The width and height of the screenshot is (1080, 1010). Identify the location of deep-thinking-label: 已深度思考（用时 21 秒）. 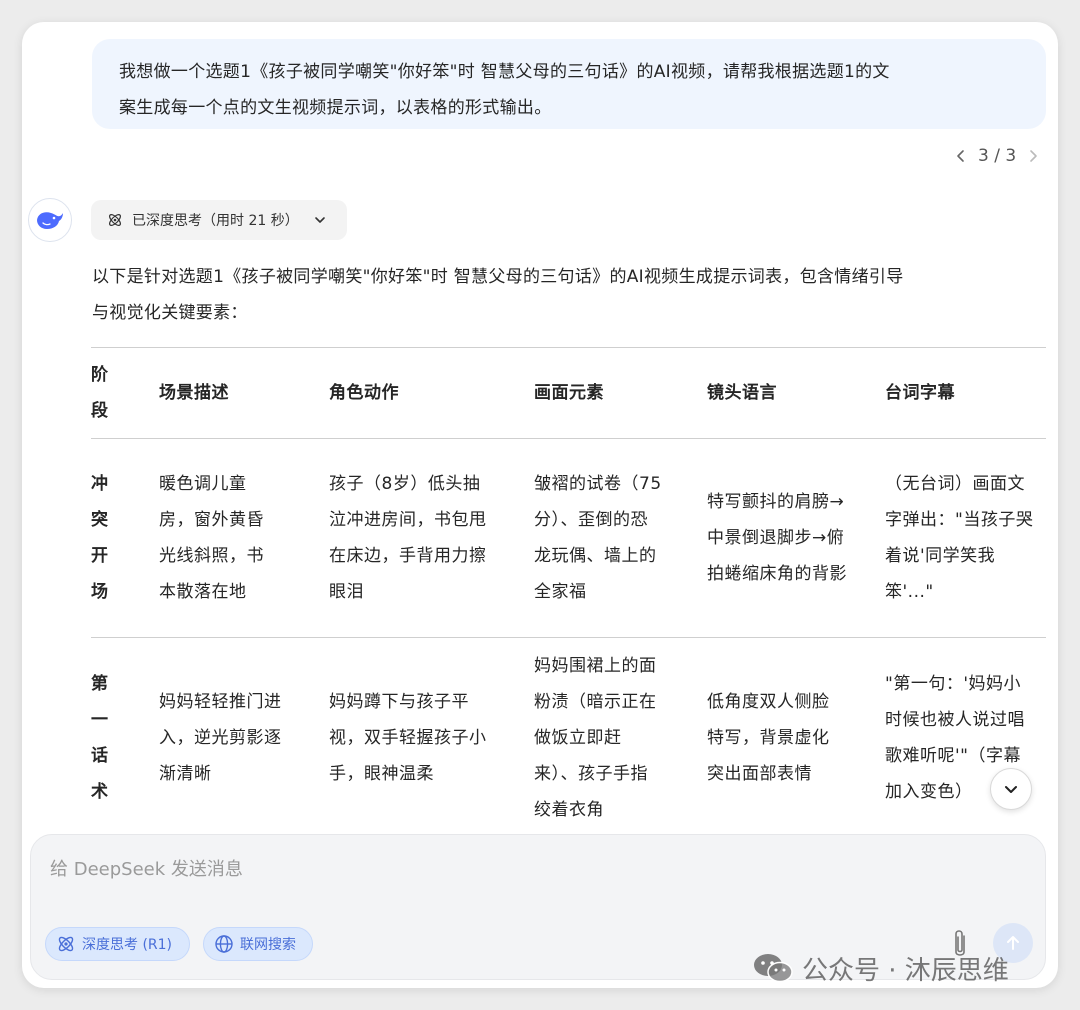
(215, 221).